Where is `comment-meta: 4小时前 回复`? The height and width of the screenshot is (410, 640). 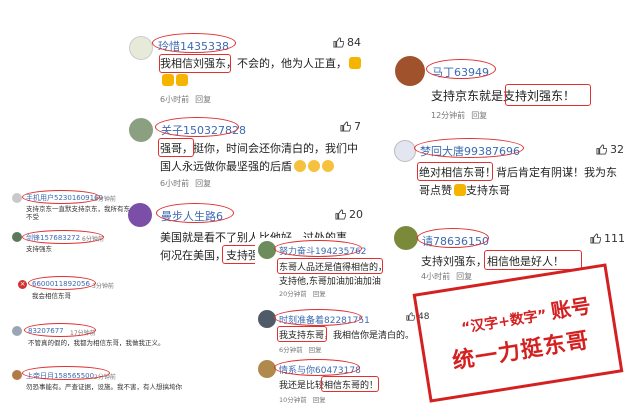
comment-meta: 4小时前 回复 is located at coordinates (449, 276).